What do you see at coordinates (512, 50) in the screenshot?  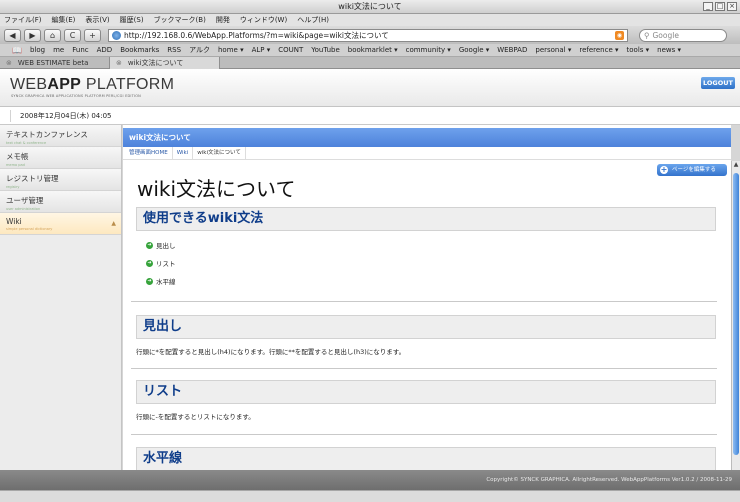 I see `bookmark-item: WEBPAD` at bounding box center [512, 50].